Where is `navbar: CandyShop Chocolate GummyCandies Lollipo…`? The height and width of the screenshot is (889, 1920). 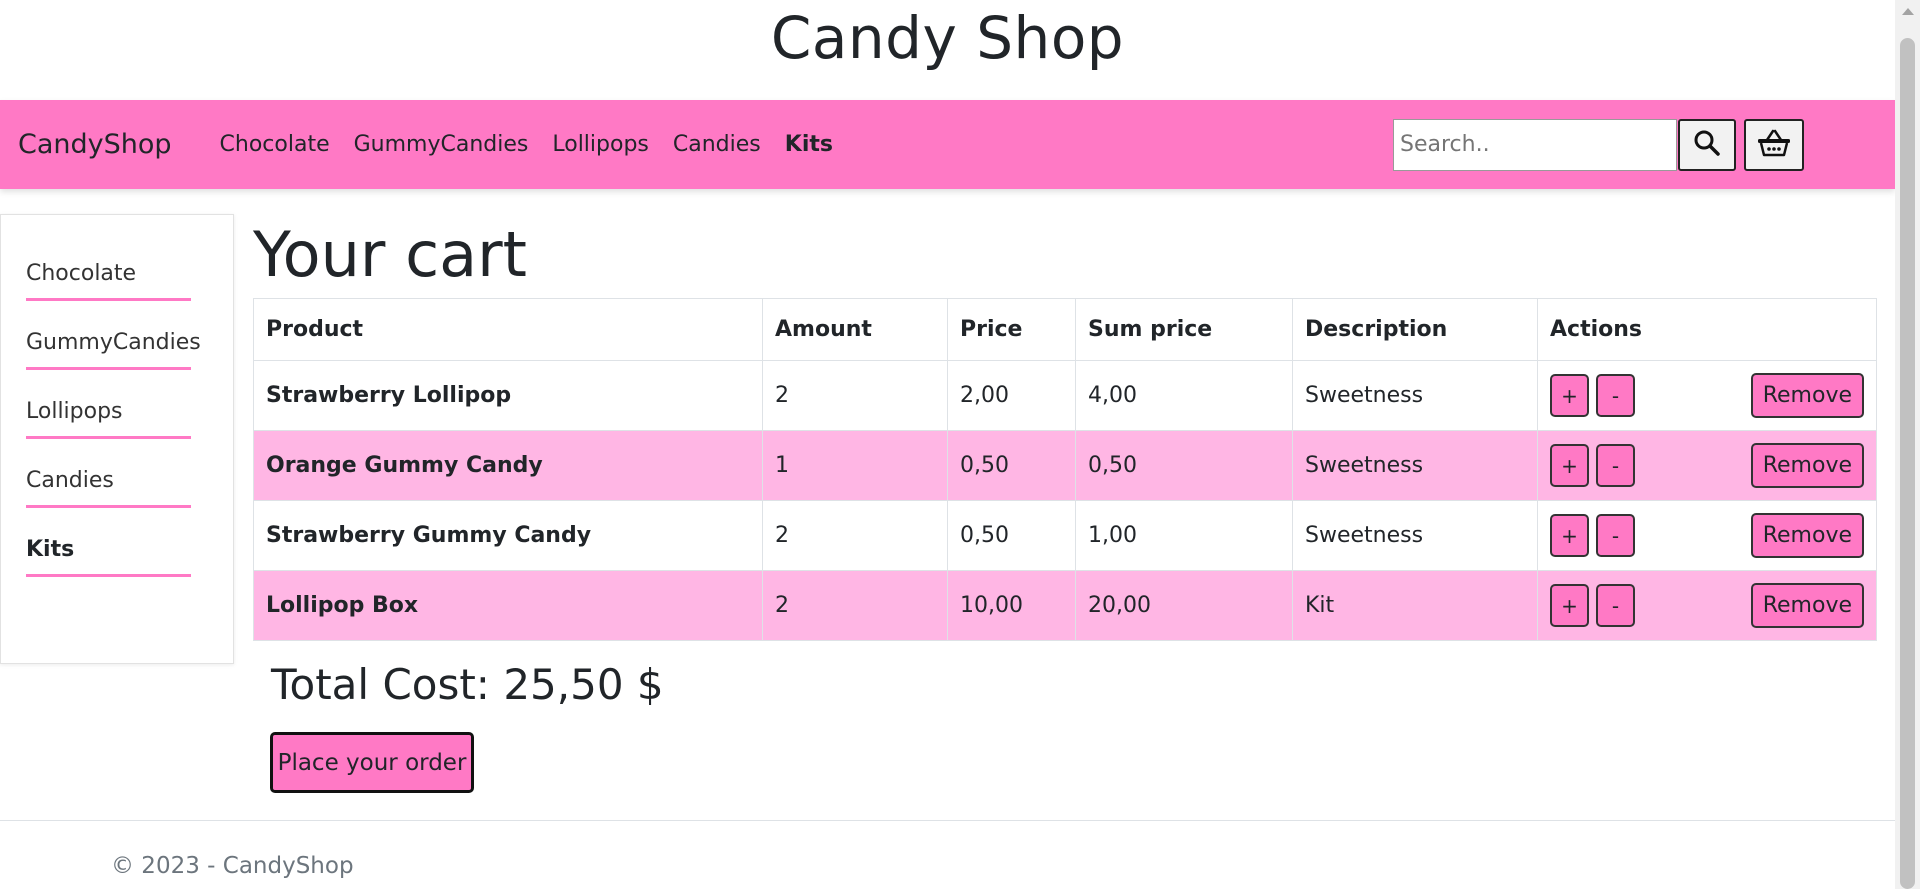 navbar: CandyShop Chocolate GummyCandies Lollipo… is located at coordinates (947, 144).